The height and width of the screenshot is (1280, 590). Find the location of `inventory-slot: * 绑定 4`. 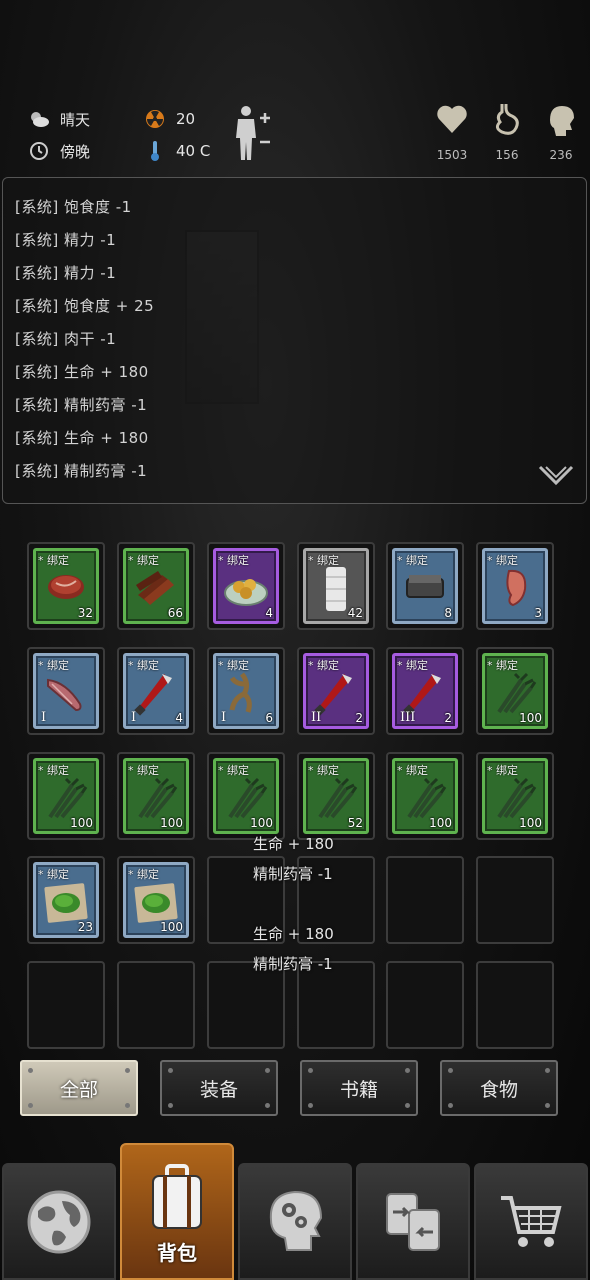

inventory-slot: * 绑定 4 is located at coordinates (246, 586).